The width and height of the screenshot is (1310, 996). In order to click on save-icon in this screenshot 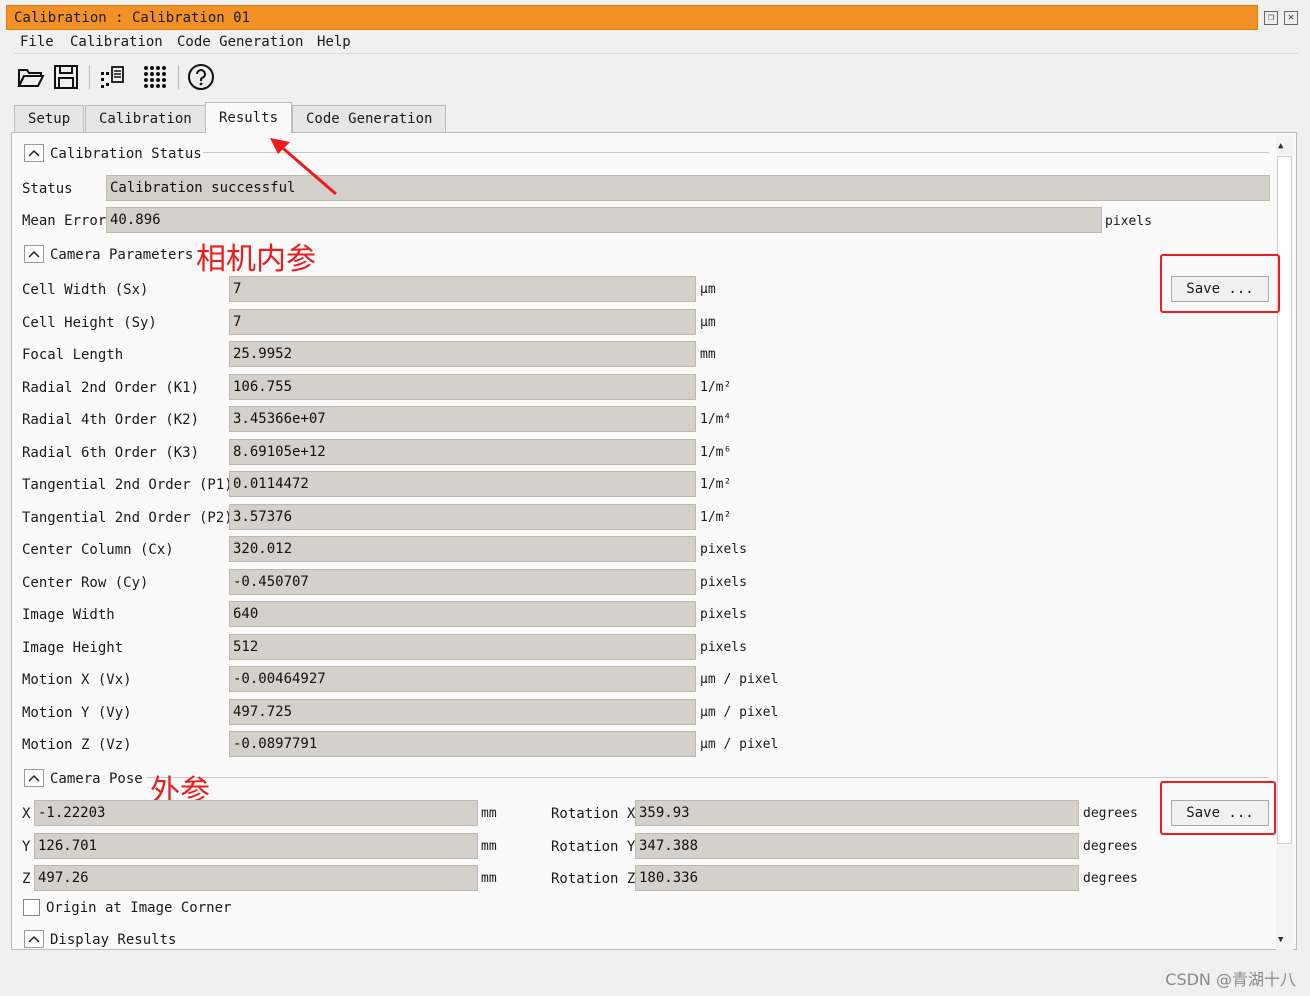, I will do `click(66, 77)`.